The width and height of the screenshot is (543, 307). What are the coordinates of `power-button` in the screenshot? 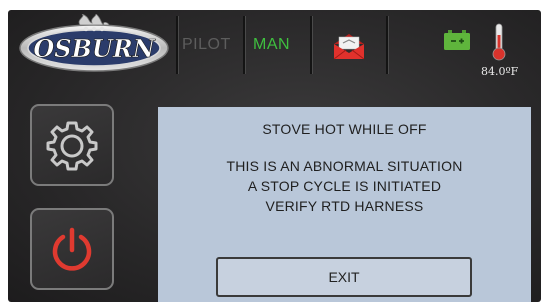 It's located at (72, 249).